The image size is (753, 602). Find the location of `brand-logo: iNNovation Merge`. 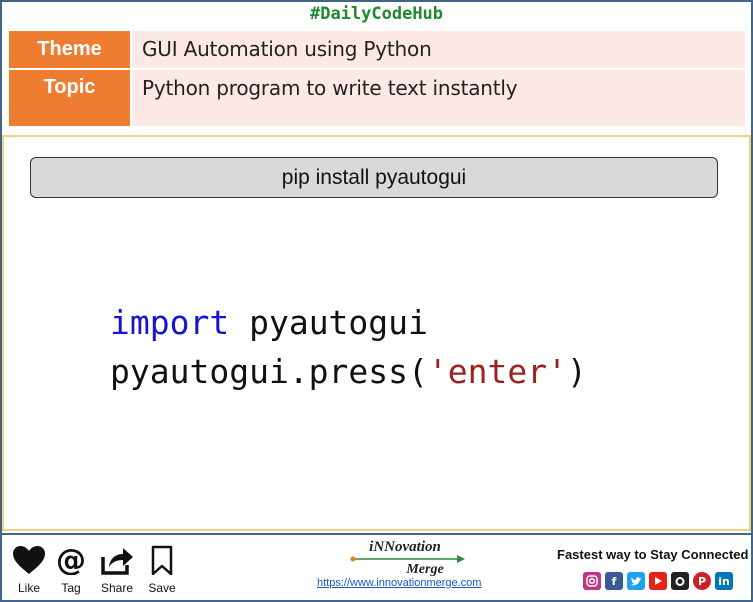

brand-logo: iNNovation Merge is located at coordinates (405, 558).